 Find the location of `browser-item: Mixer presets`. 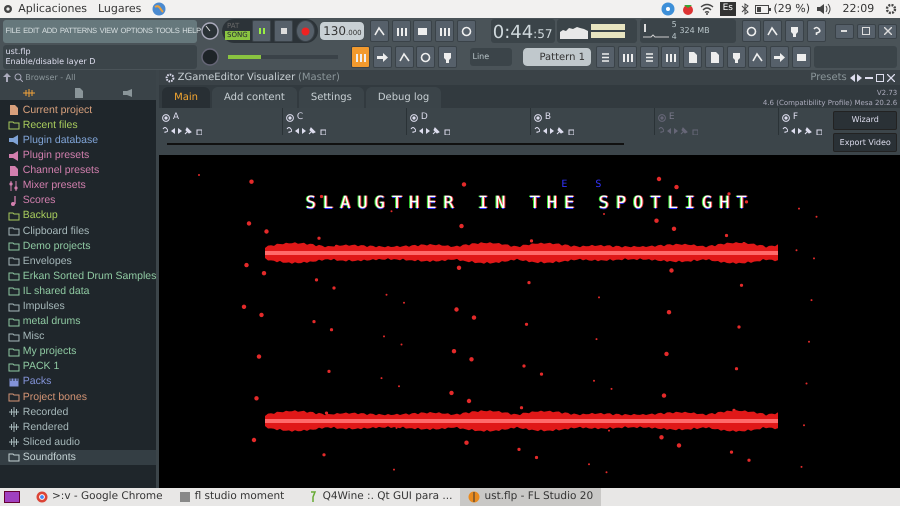

browser-item: Mixer presets is located at coordinates (54, 186).